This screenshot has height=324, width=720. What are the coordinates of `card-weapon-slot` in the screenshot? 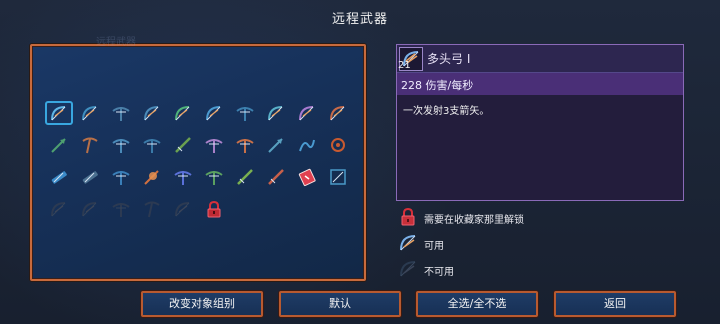 It's located at (307, 177).